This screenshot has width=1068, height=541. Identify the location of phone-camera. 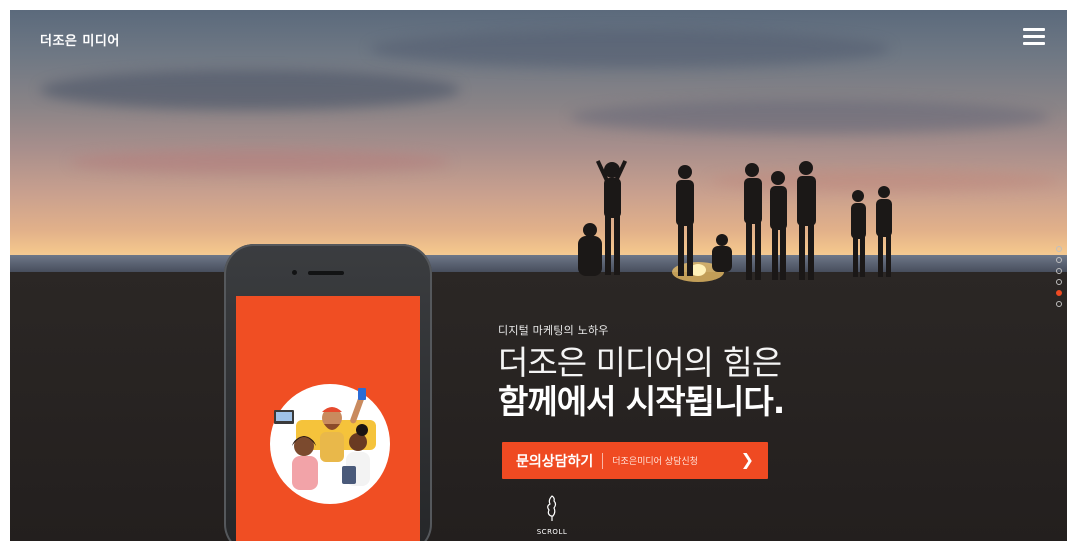
(294, 272).